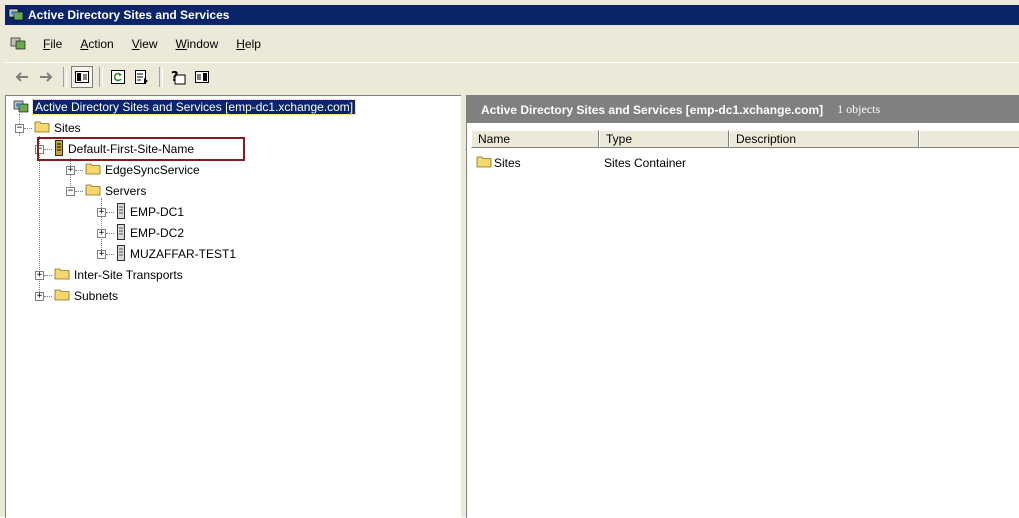  What do you see at coordinates (535, 139) in the screenshot?
I see `column-header-name: Name` at bounding box center [535, 139].